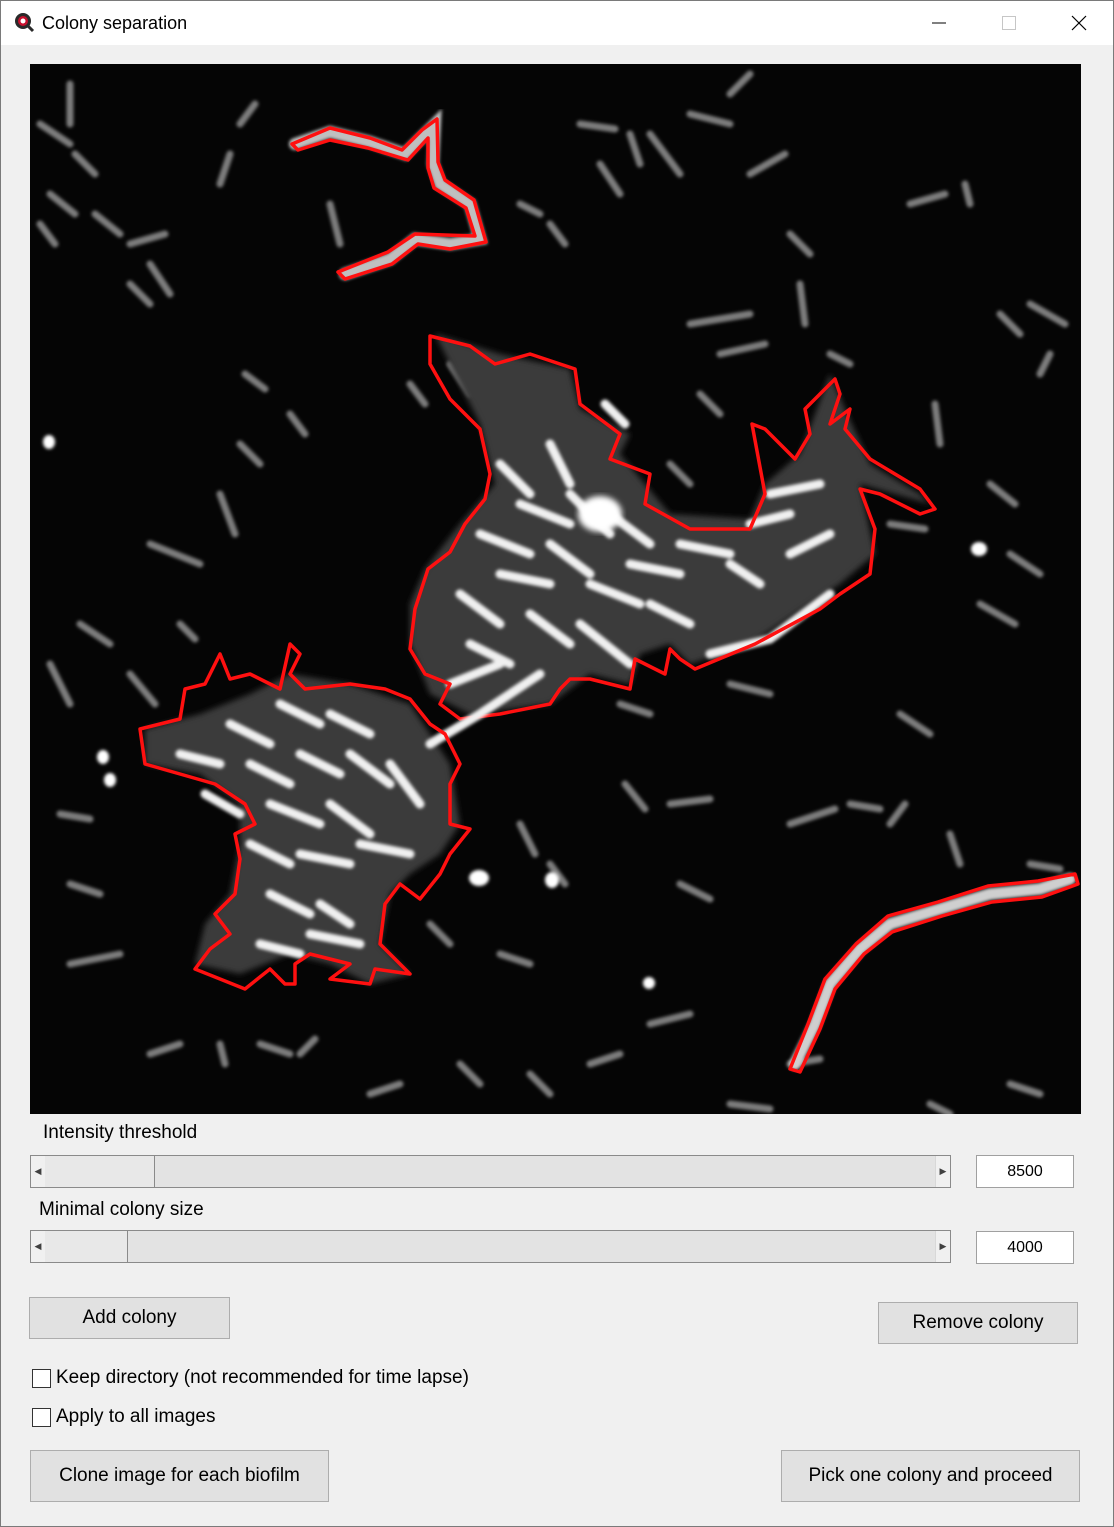 This screenshot has width=1114, height=1527. Describe the element at coordinates (930, 1476) in the screenshot. I see `pick-colony-button: Pick one colony and proceed` at that location.